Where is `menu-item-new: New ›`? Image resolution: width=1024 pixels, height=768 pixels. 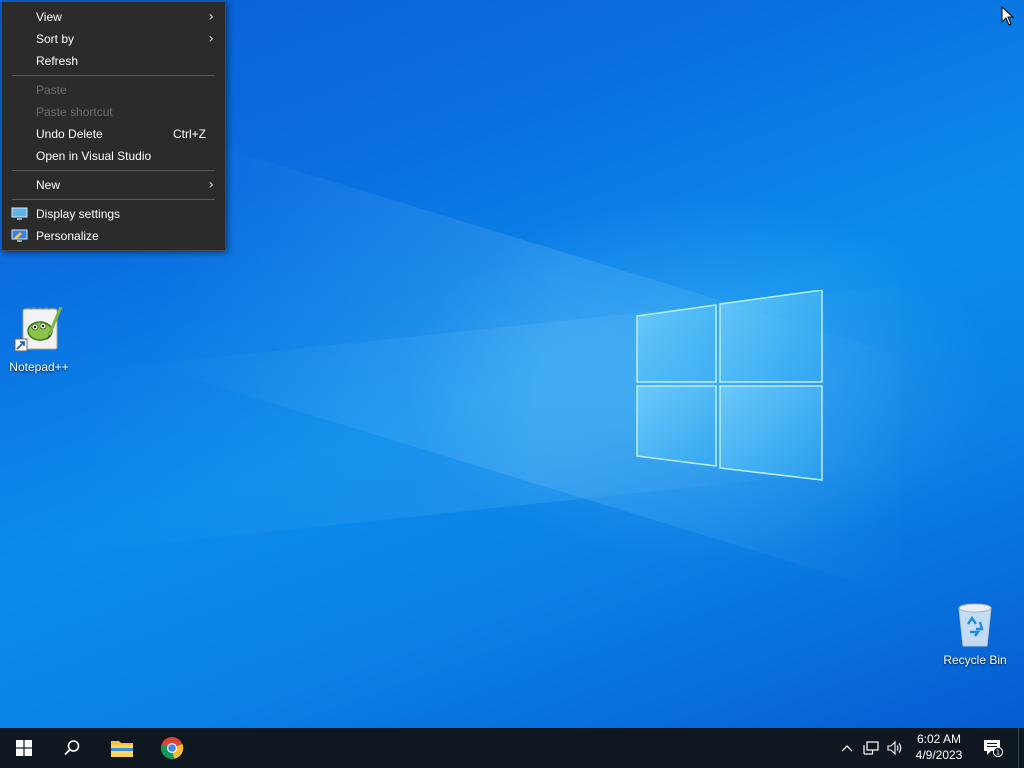
menu-item-new: New › is located at coordinates (113, 185).